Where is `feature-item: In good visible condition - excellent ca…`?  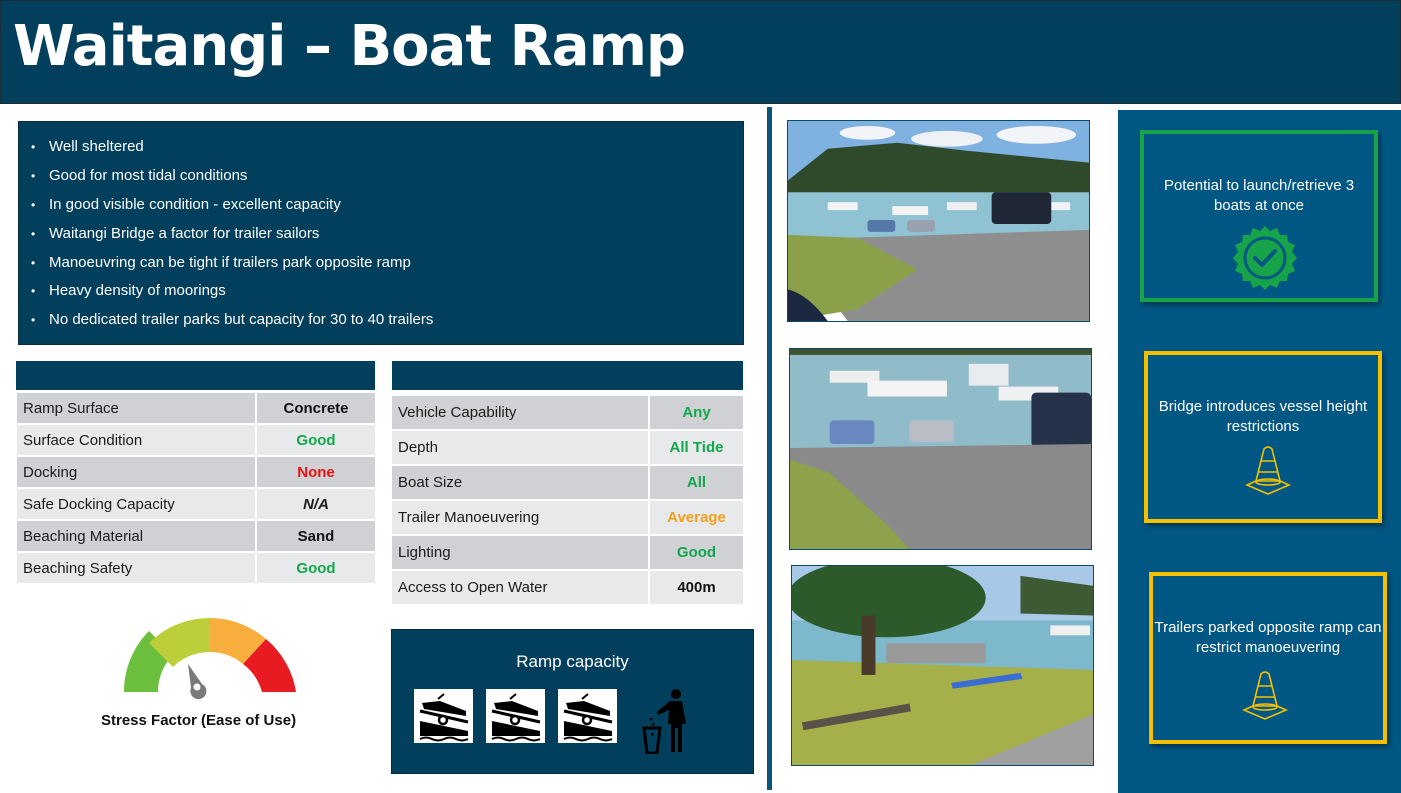 feature-item: In good visible condition - excellent ca… is located at coordinates (387, 209).